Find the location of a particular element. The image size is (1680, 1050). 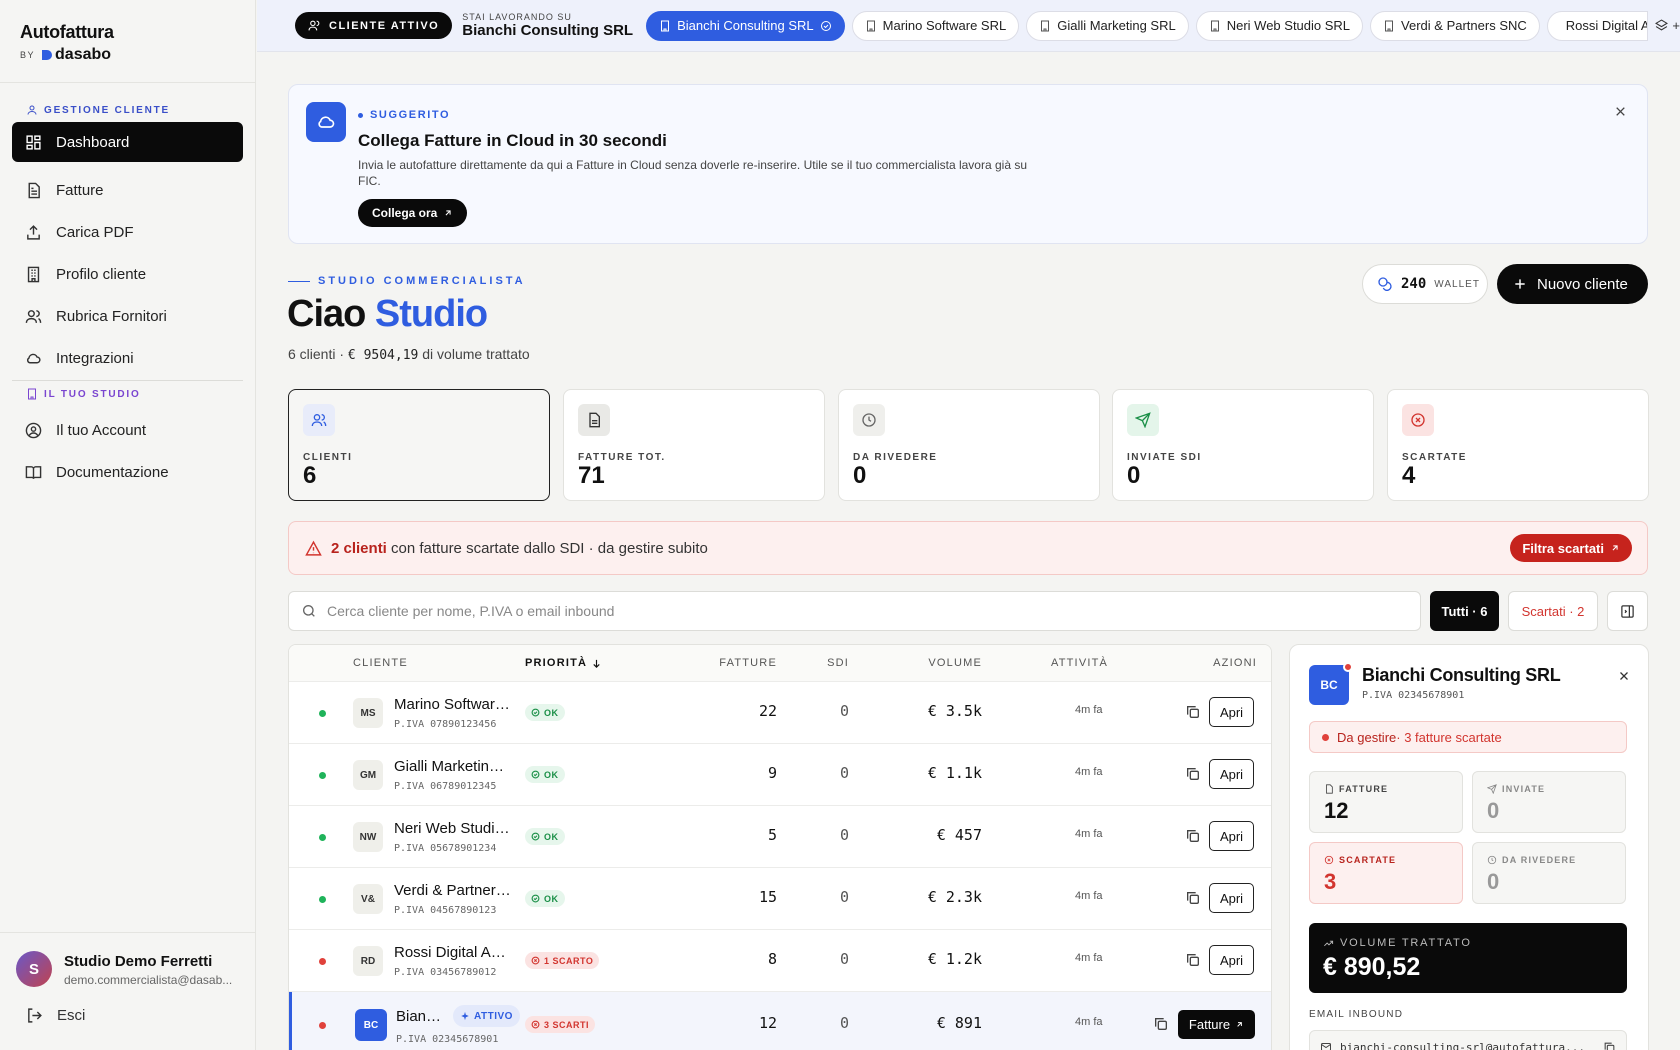

filter-all-button: Tutti · 6 is located at coordinates (1464, 611).